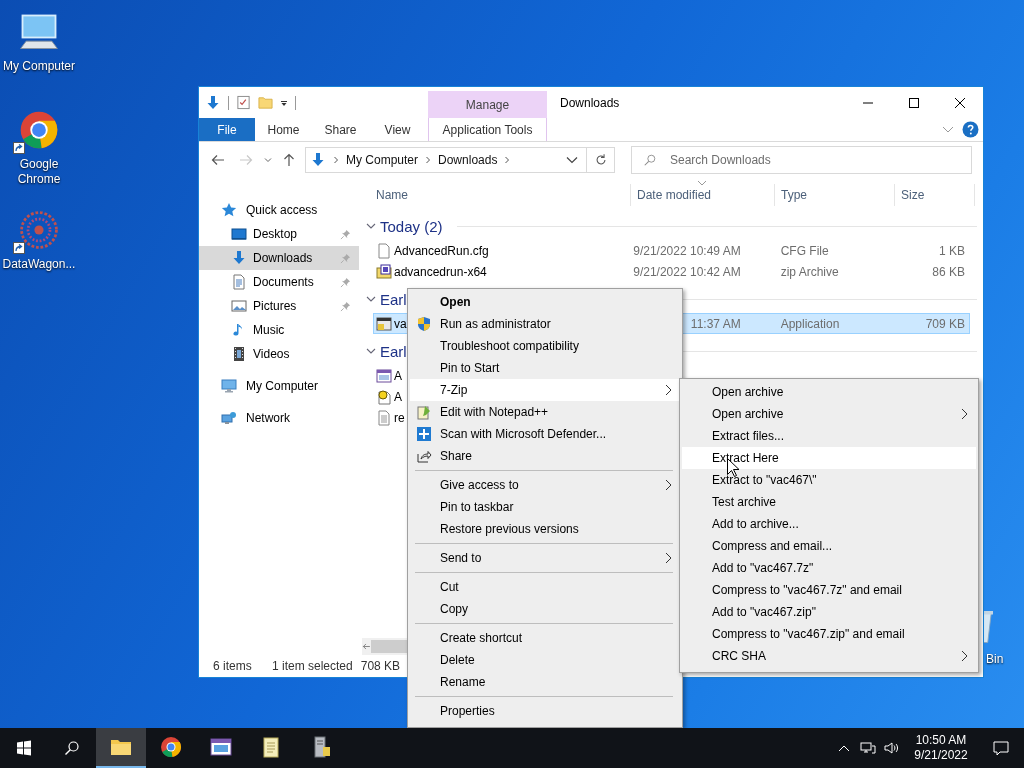 The image size is (1024, 768). What do you see at coordinates (411, 226) in the screenshot?
I see `group-header: Today (2)` at bounding box center [411, 226].